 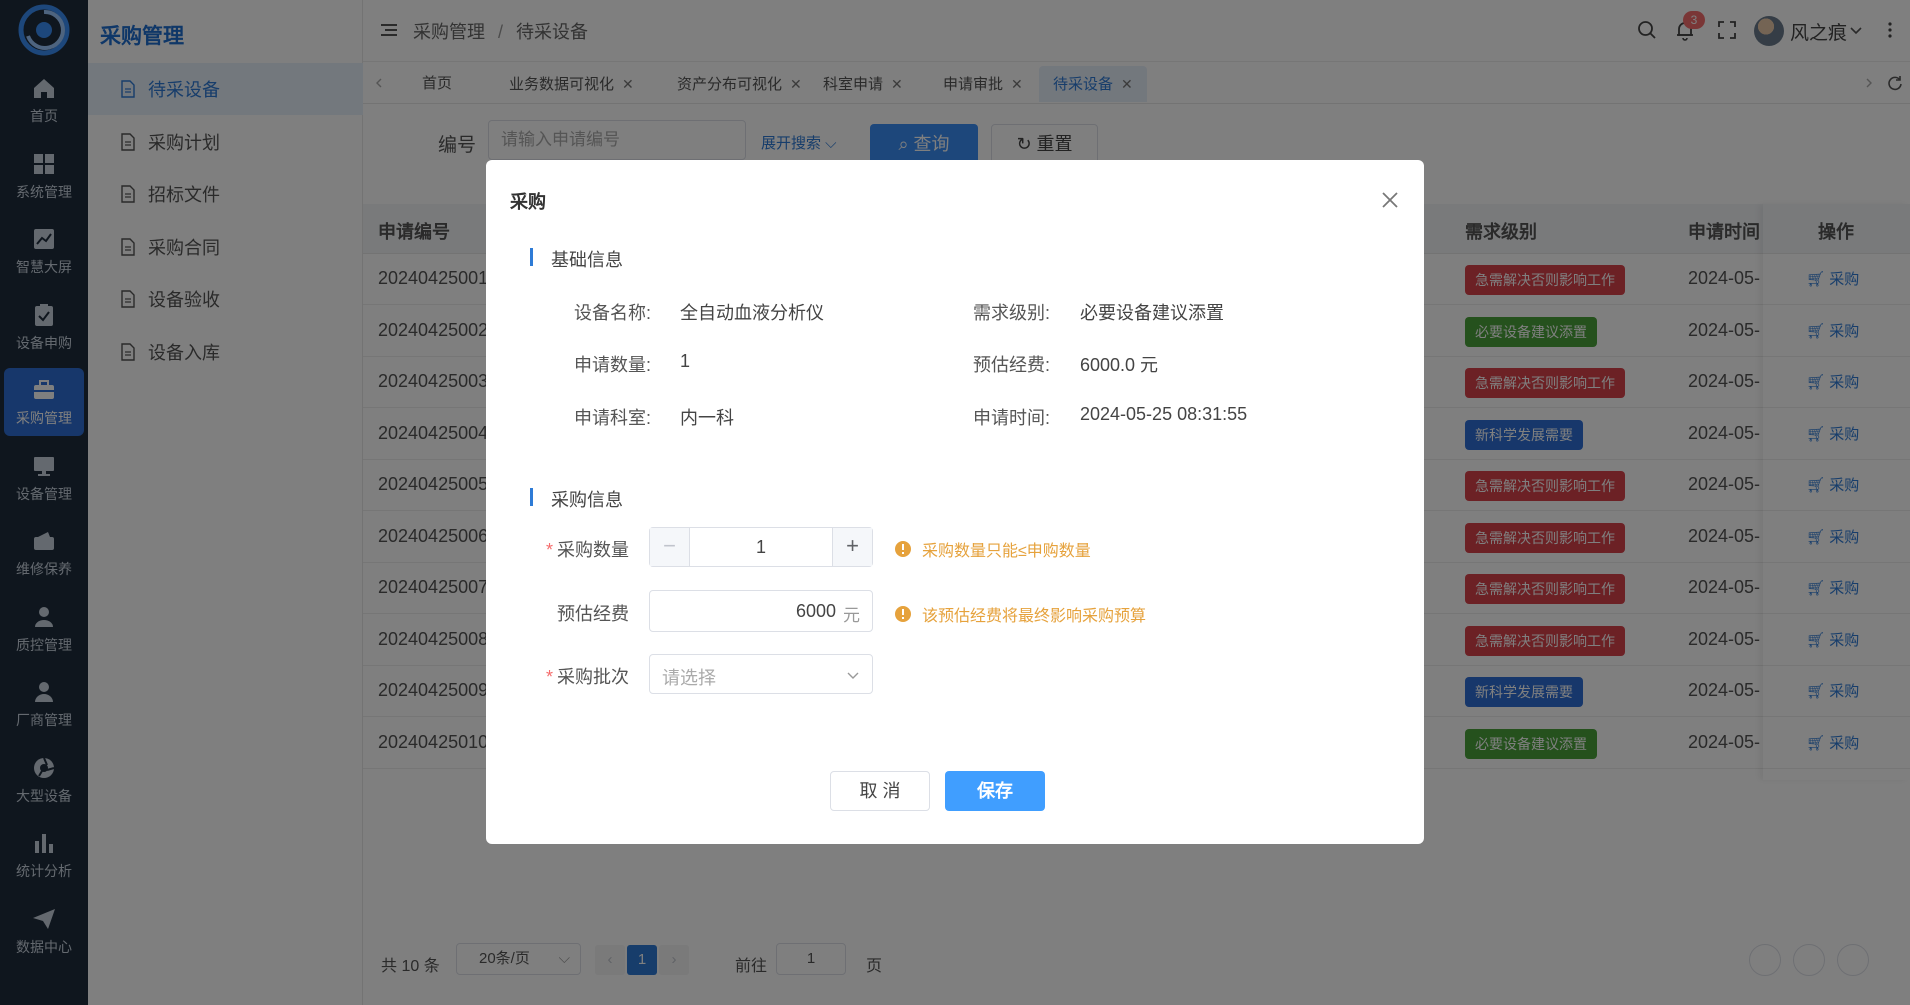 I want to click on estimate-value: 6000, so click(x=815, y=611).